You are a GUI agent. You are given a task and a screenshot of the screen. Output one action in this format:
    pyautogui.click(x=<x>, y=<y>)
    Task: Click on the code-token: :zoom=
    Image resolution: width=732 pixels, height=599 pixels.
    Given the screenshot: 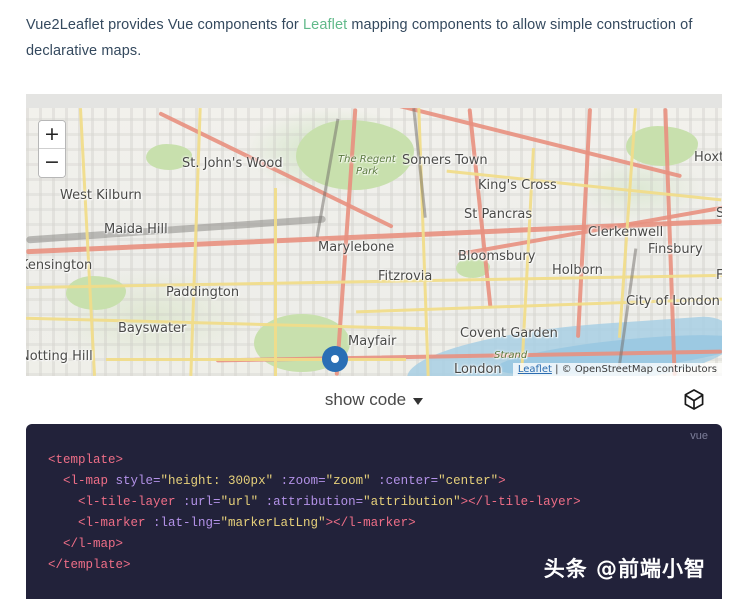 What is the action you would take?
    pyautogui.click(x=299, y=481)
    